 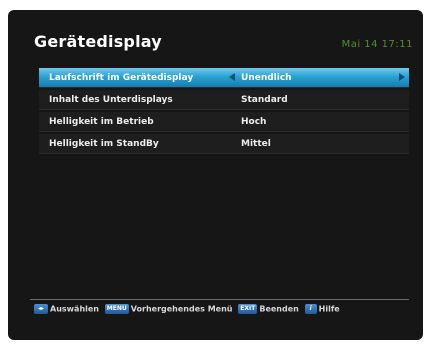 What do you see at coordinates (224, 144) in the screenshot?
I see `menu-row-brightness-standby: Helligkeit im StandBy Mittel` at bounding box center [224, 144].